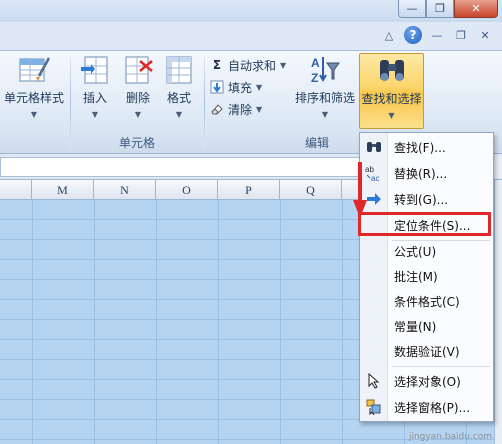  I want to click on cell-styles-icon, so click(34, 69).